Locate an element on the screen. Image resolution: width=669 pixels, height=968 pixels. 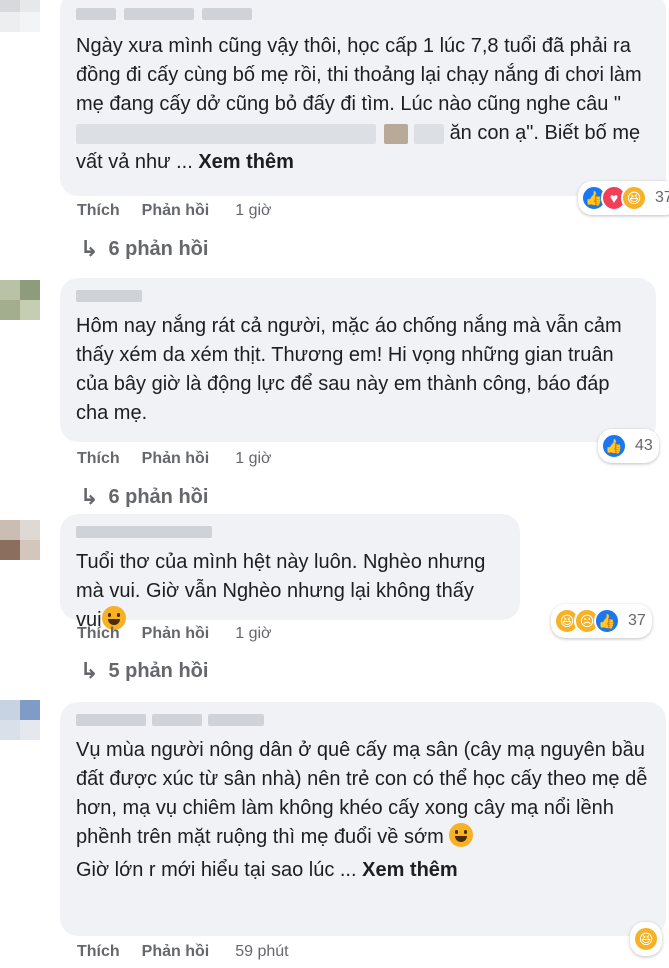
reaction-summary: 👍 ♥ 😆 37 is located at coordinates (623, 198).